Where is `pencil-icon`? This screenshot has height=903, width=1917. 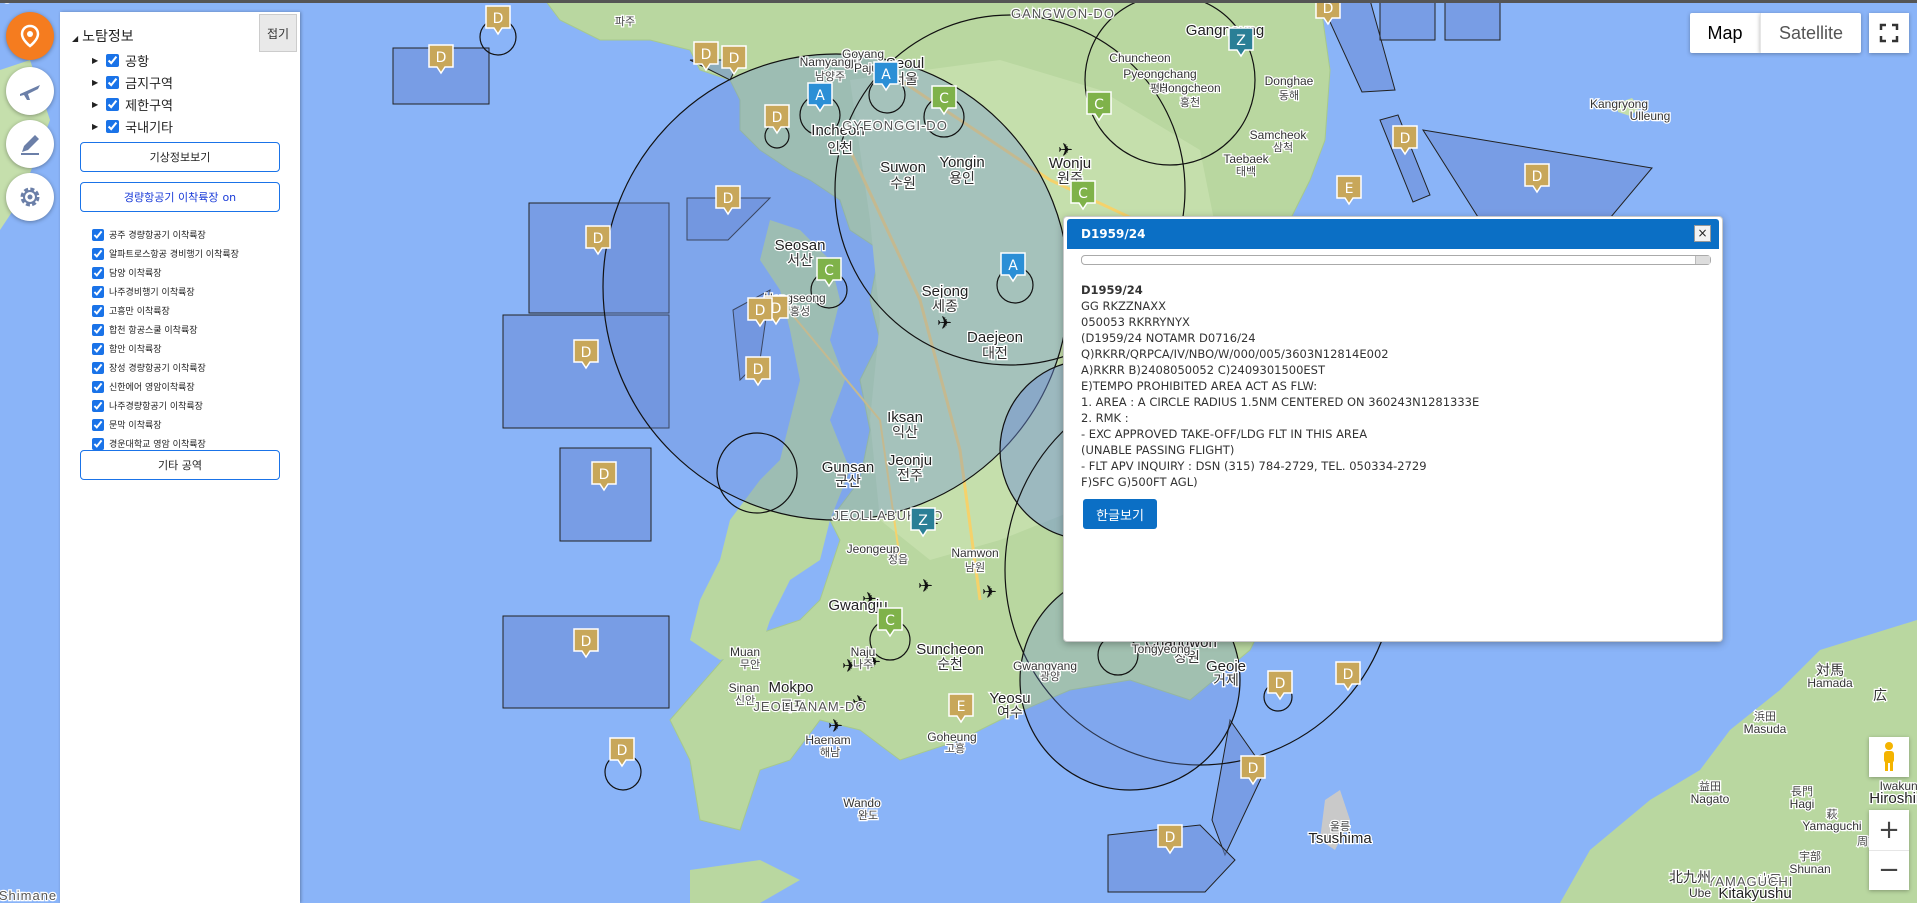 pencil-icon is located at coordinates (30, 145).